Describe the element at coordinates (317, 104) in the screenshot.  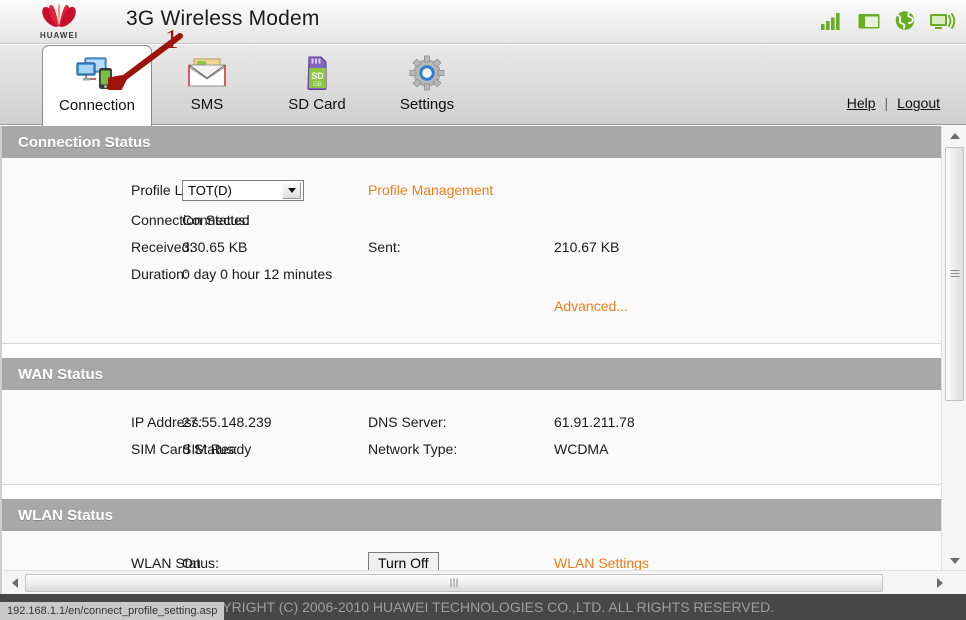
I see `tab-label-sd-card: SD Card` at that location.